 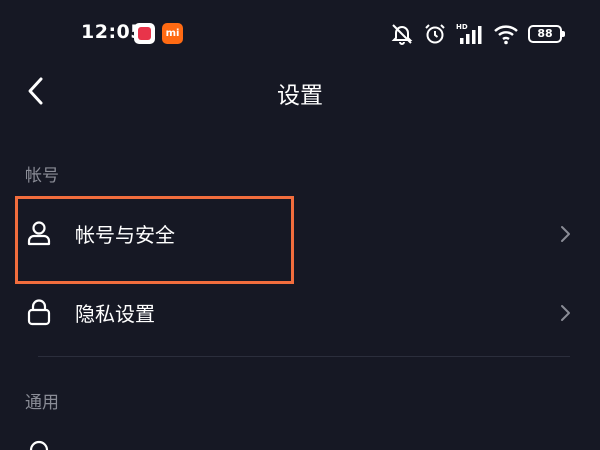 I want to click on section-divider, so click(x=304, y=356).